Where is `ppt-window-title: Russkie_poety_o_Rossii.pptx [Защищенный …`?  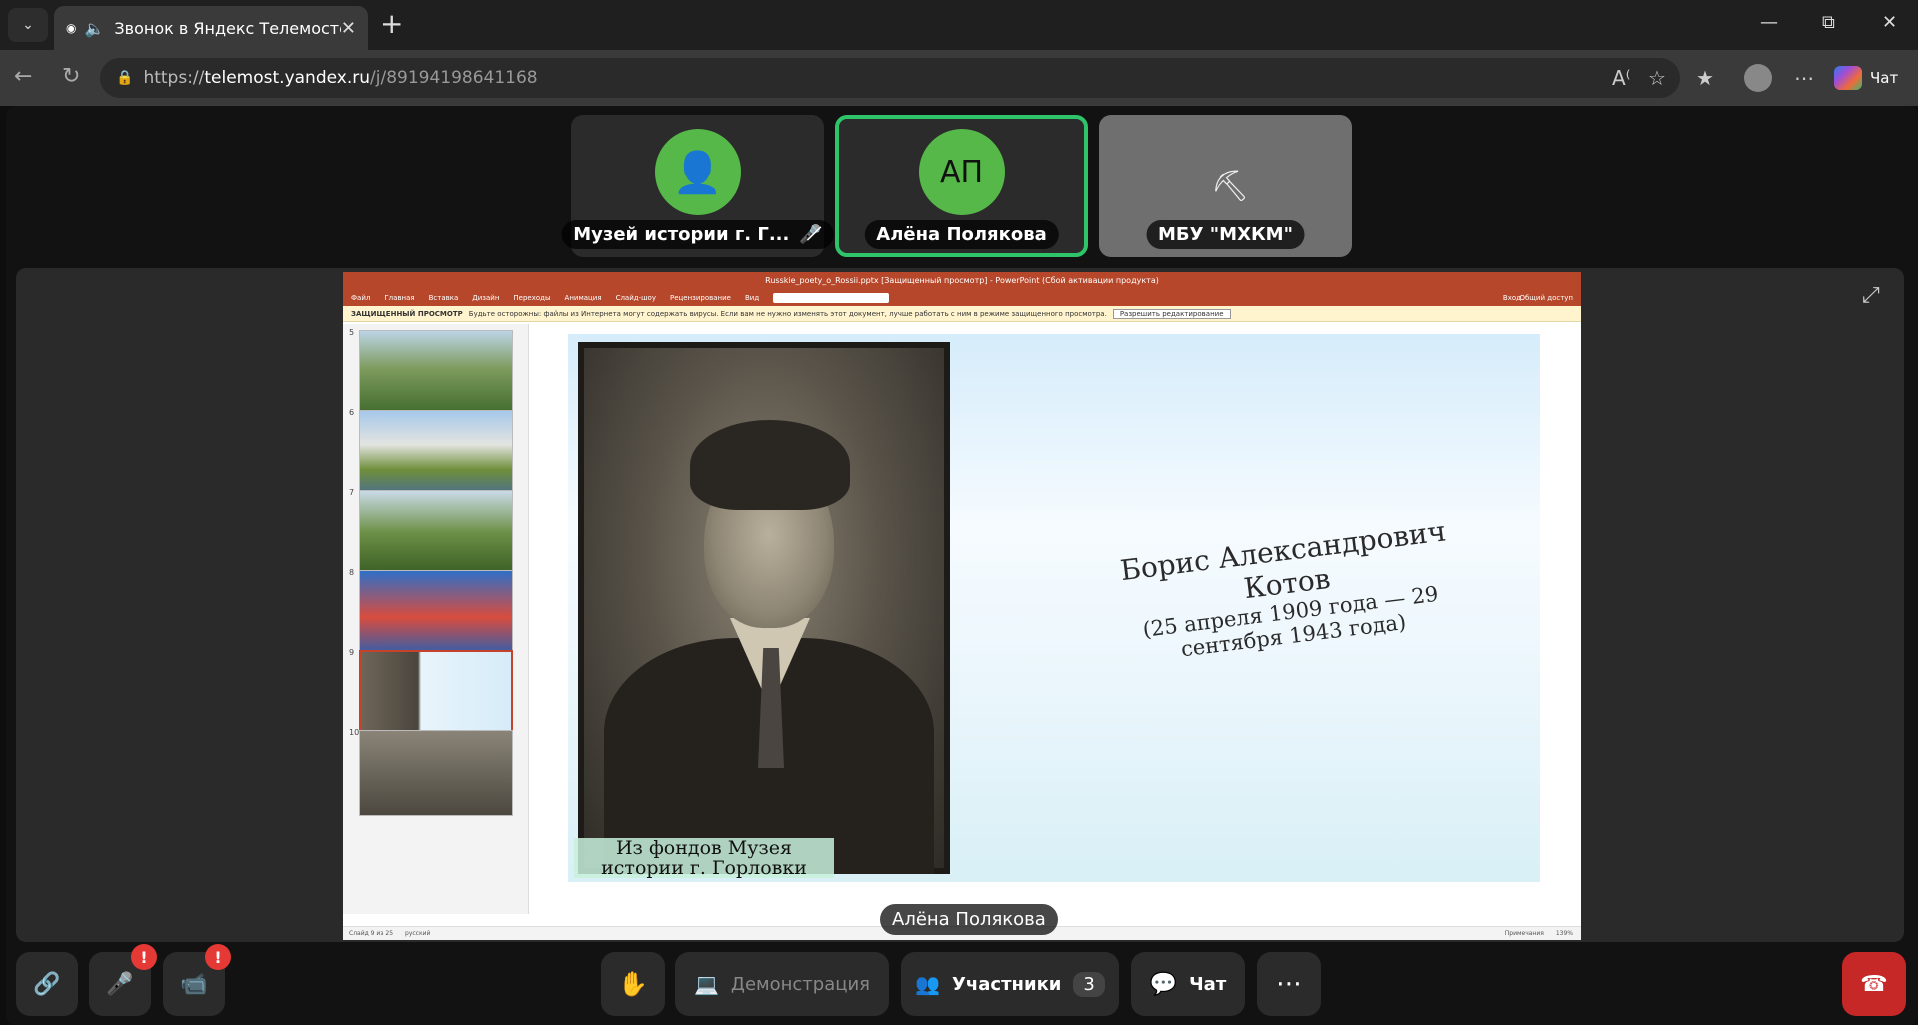
ppt-window-title: Russkie_poety_o_Rossii.pptx [Защищенный … is located at coordinates (962, 280).